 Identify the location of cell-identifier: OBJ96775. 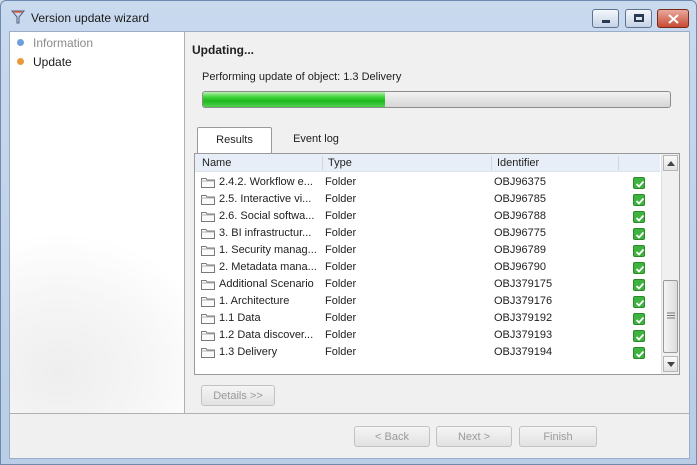
(520, 233).